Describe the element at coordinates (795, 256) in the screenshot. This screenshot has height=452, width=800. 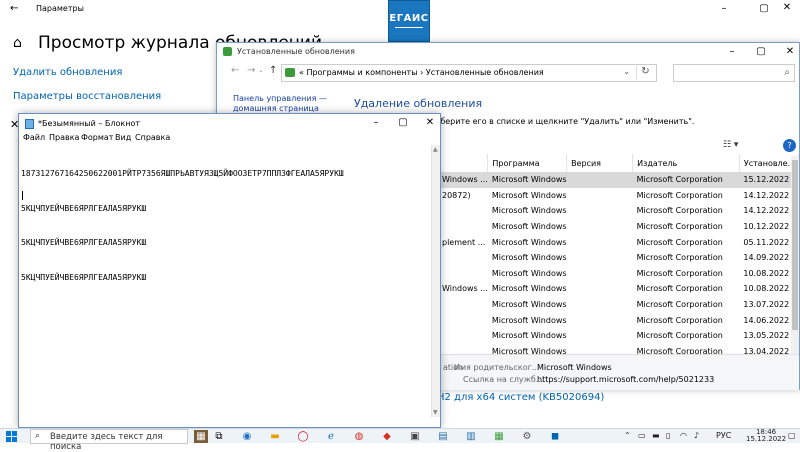
I see `cp-scrollbar` at that location.